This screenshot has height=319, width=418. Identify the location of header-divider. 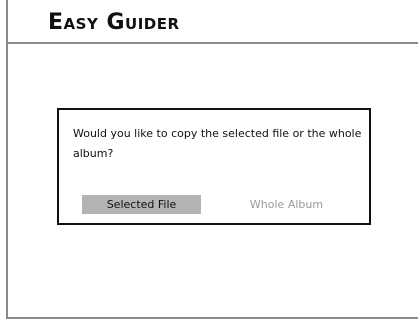
(212, 43).